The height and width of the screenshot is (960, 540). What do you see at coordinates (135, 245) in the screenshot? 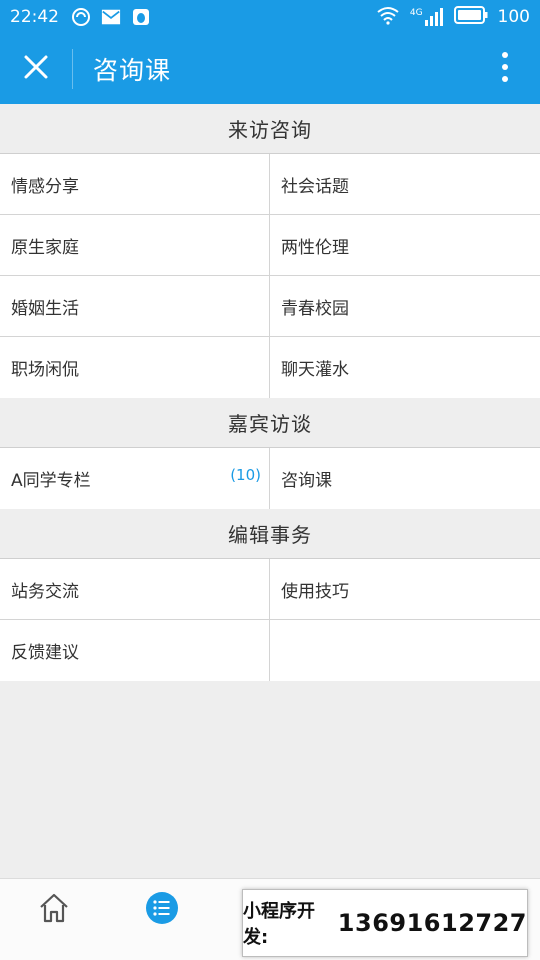
I see `category-item: 原生家庭` at bounding box center [135, 245].